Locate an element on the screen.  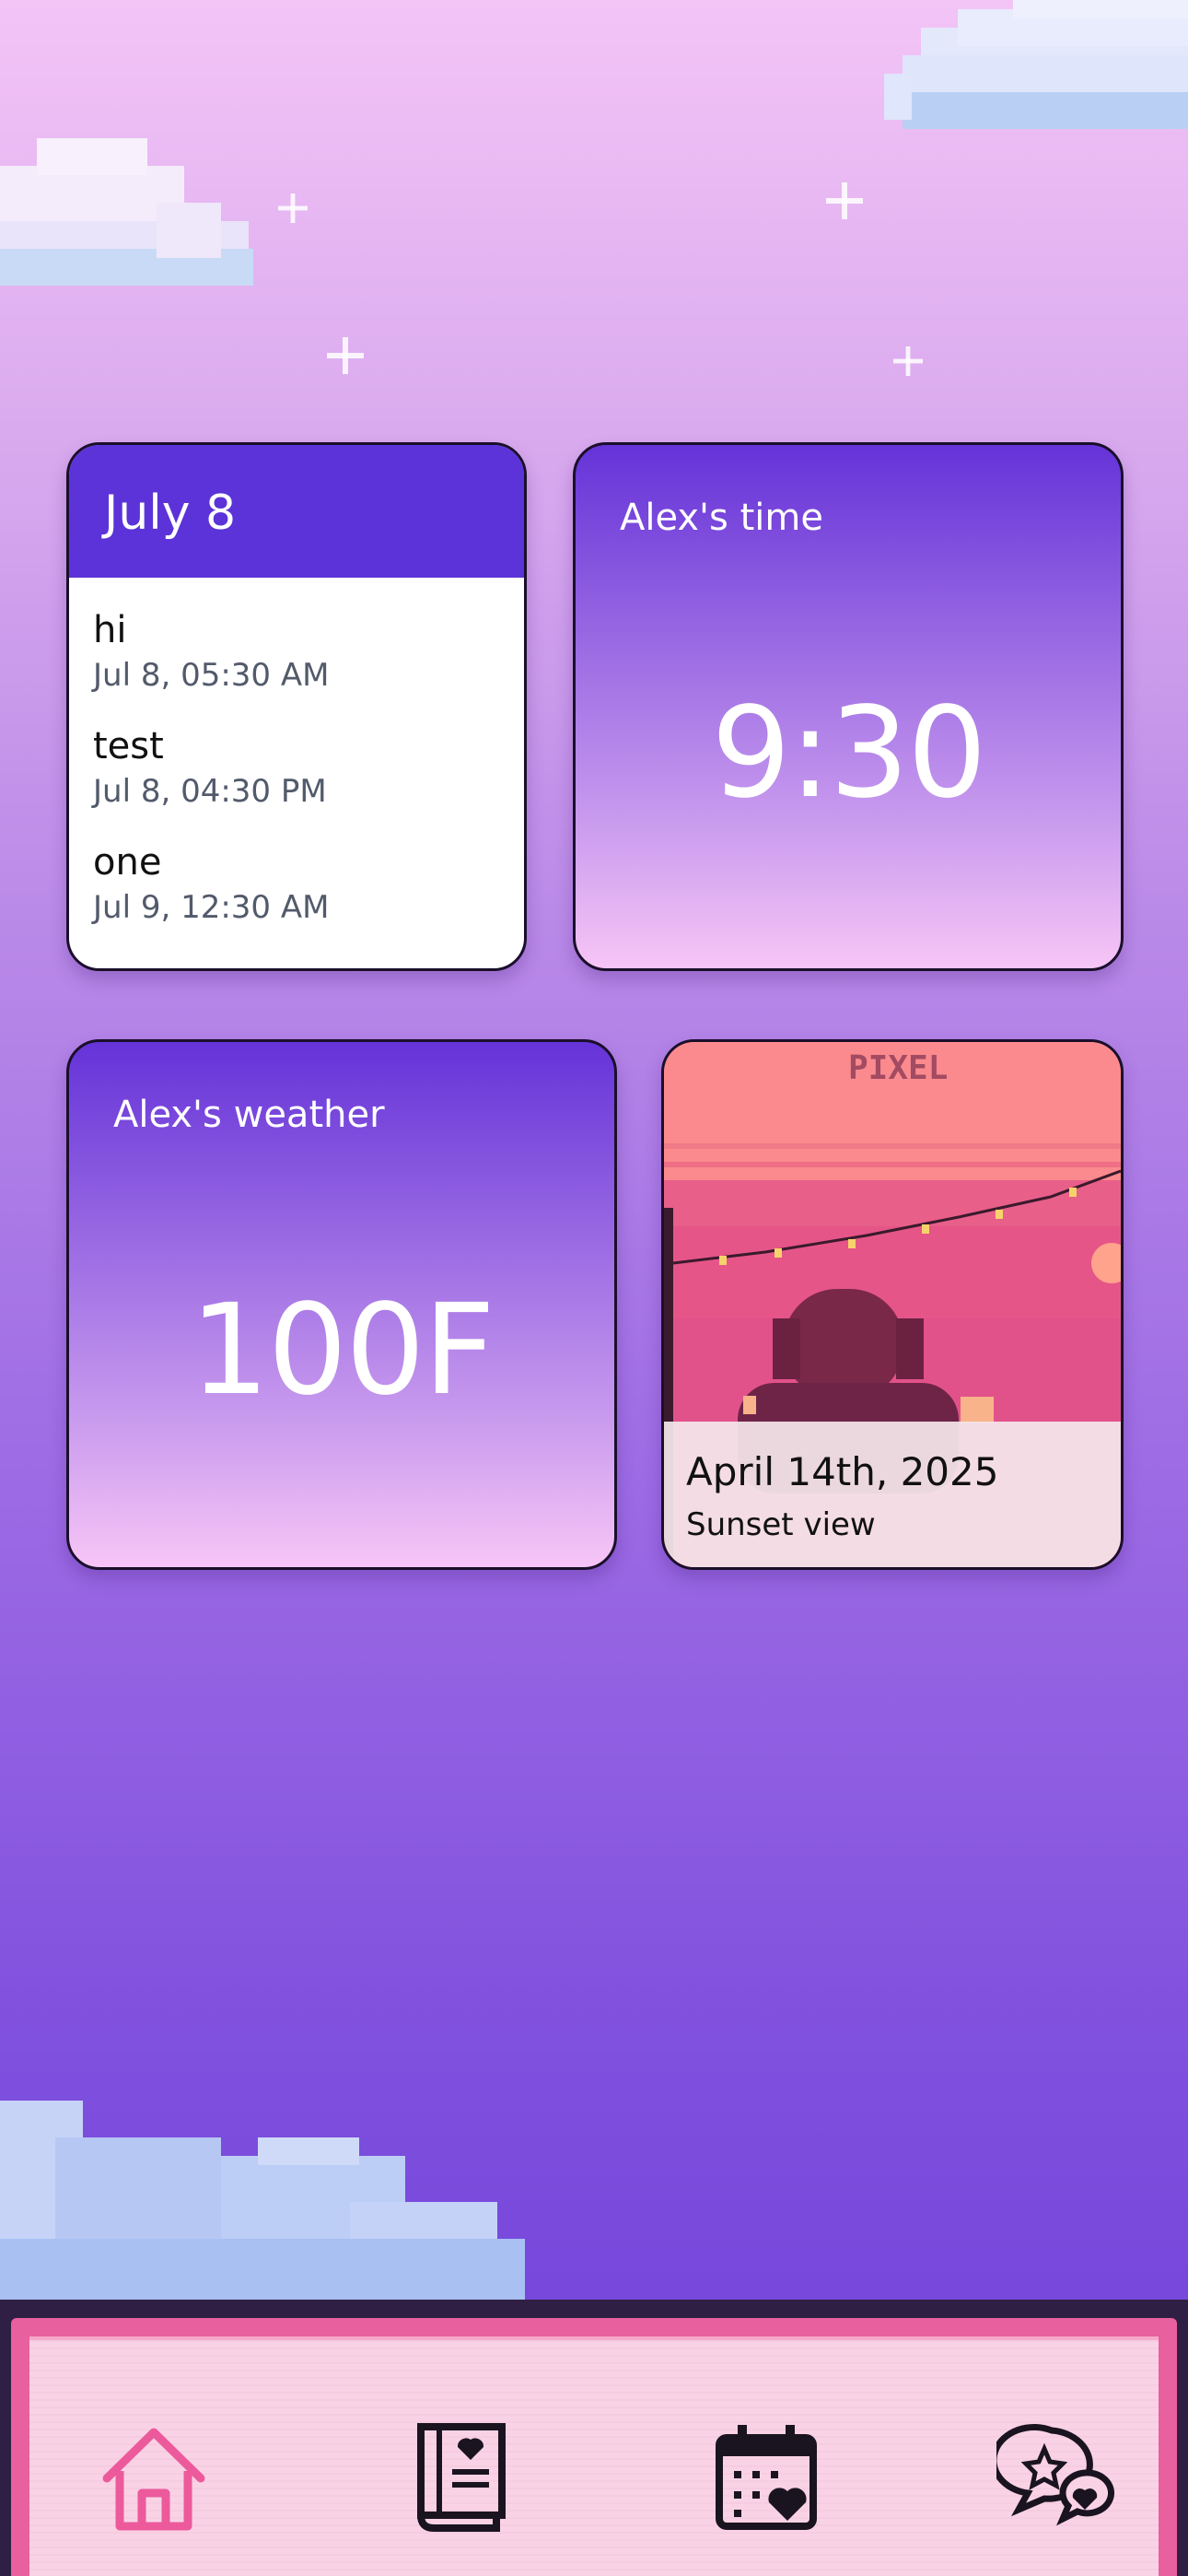
weather-widget-label: Alex's weather is located at coordinates (249, 1115).